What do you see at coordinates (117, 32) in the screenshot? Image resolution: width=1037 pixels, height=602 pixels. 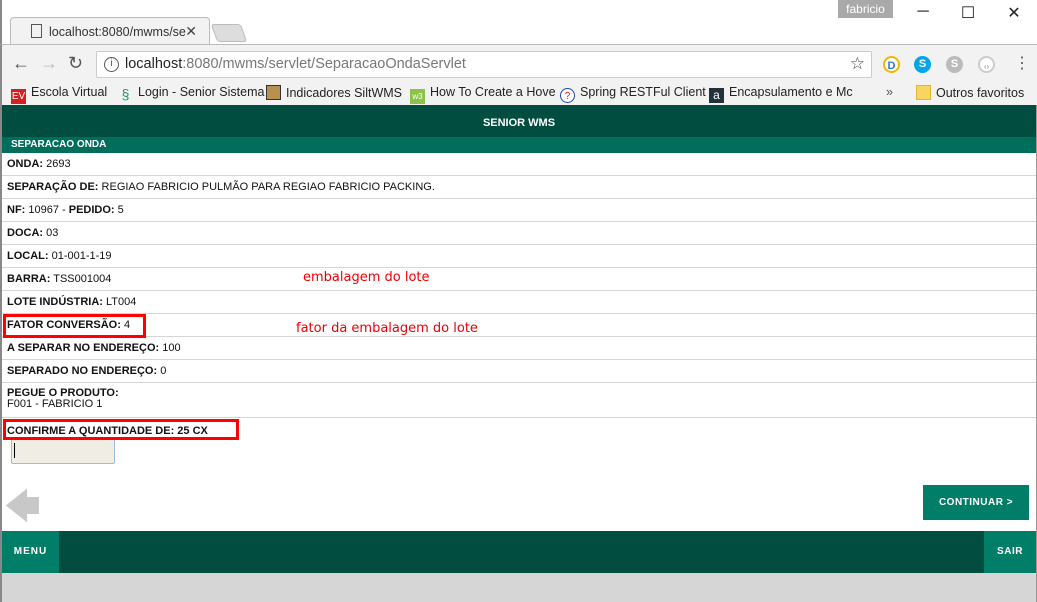 I see `tab-title: localhost:8080/mwms/se` at bounding box center [117, 32].